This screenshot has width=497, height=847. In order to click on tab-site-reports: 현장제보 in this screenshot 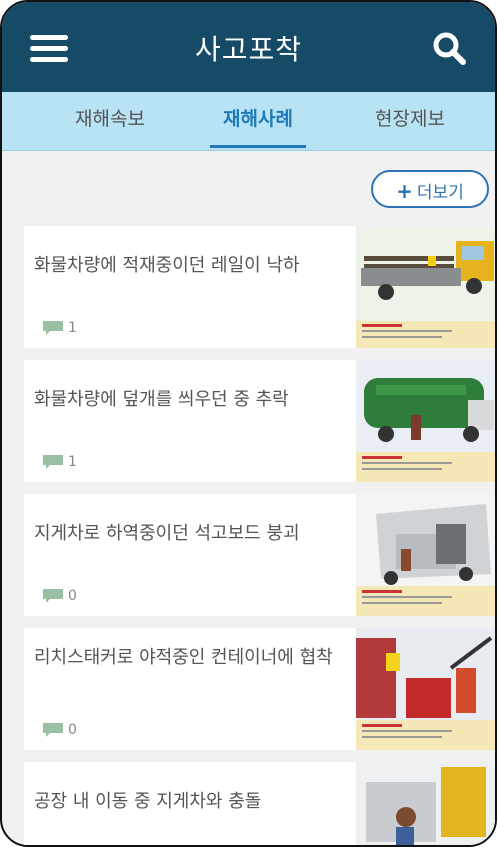, I will do `click(410, 121)`.